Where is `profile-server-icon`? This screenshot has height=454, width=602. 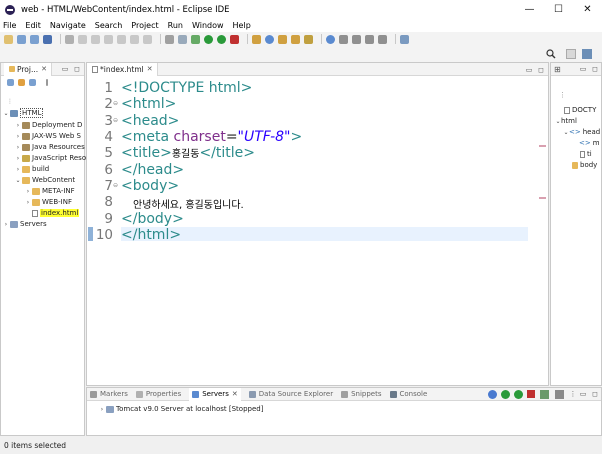 profile-server-icon is located at coordinates (518, 394).